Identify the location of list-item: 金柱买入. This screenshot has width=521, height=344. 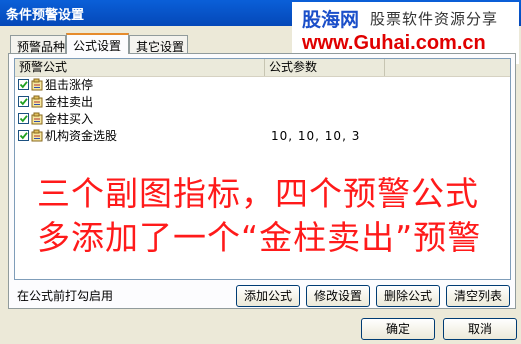
(262, 119).